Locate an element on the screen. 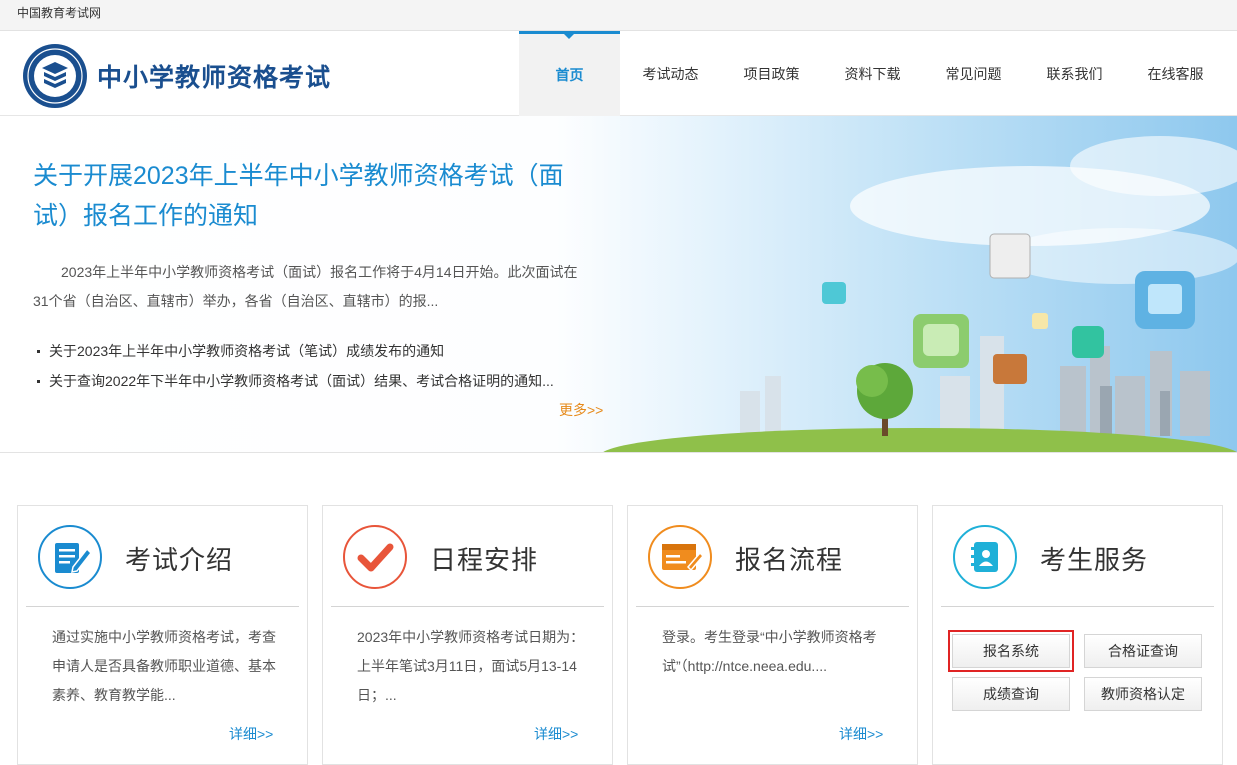 The image size is (1237, 765). checkmark-icon is located at coordinates (375, 557).